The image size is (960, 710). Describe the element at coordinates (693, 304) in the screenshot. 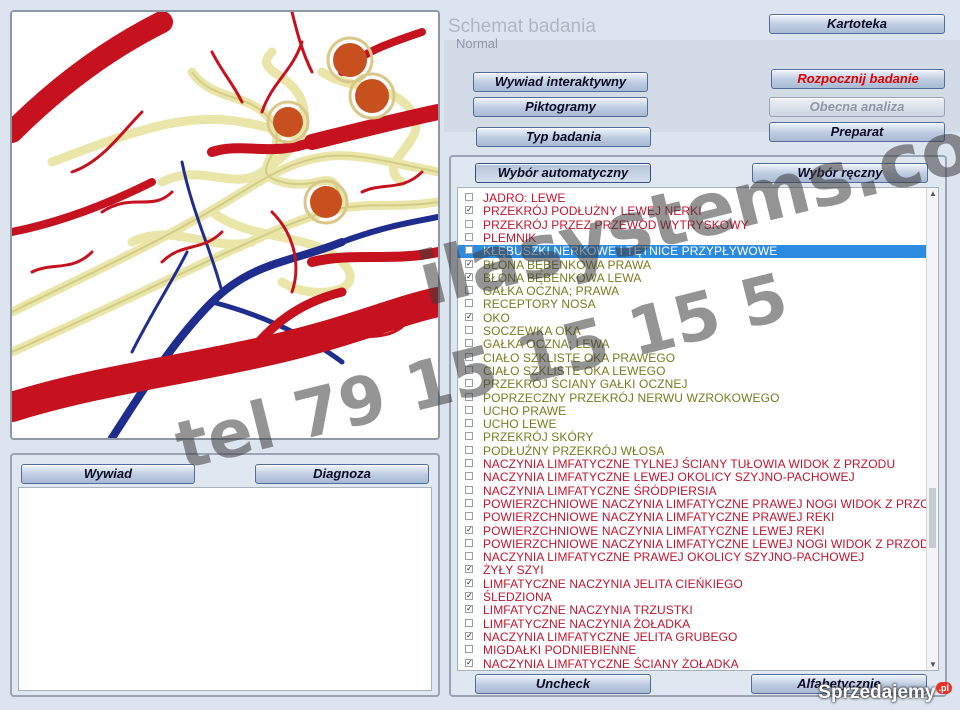

I see `list-item: RECEPTORY NOSA` at that location.